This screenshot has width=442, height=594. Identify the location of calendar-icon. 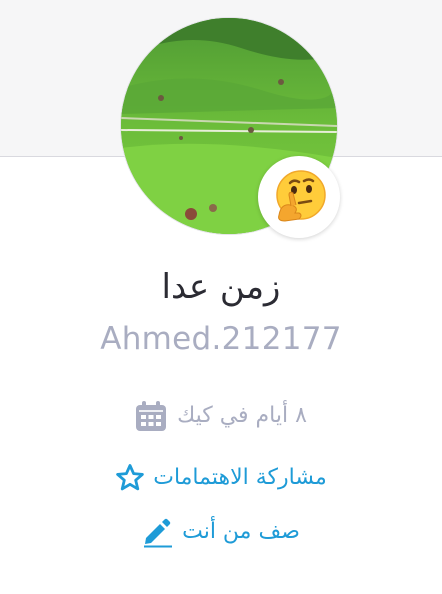
(151, 416).